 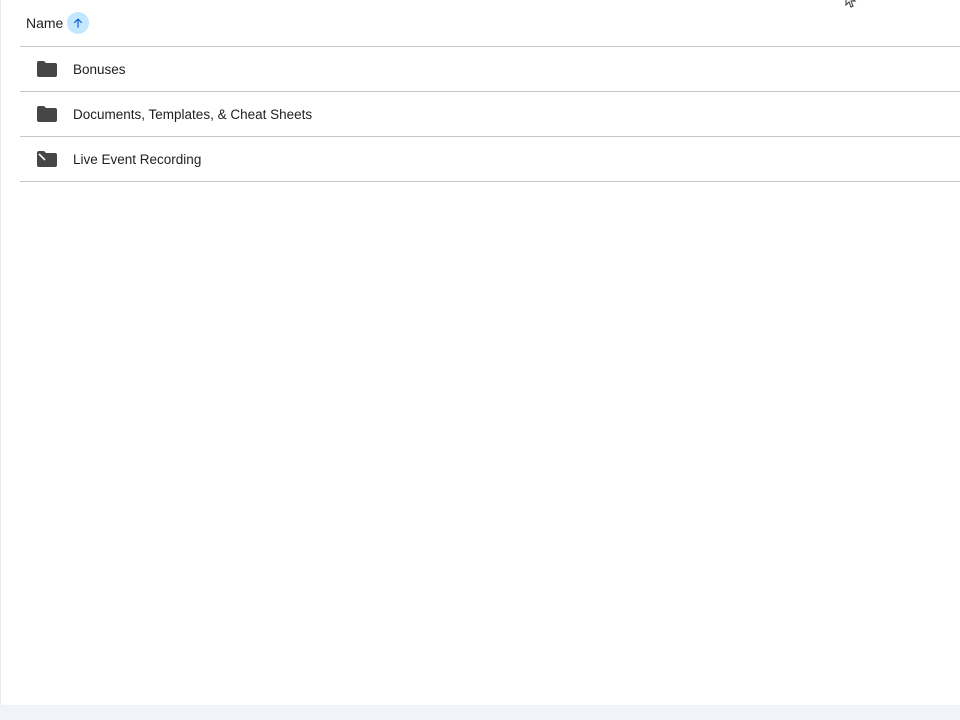 I want to click on mouse-cursor-icon, so click(x=851, y=4).